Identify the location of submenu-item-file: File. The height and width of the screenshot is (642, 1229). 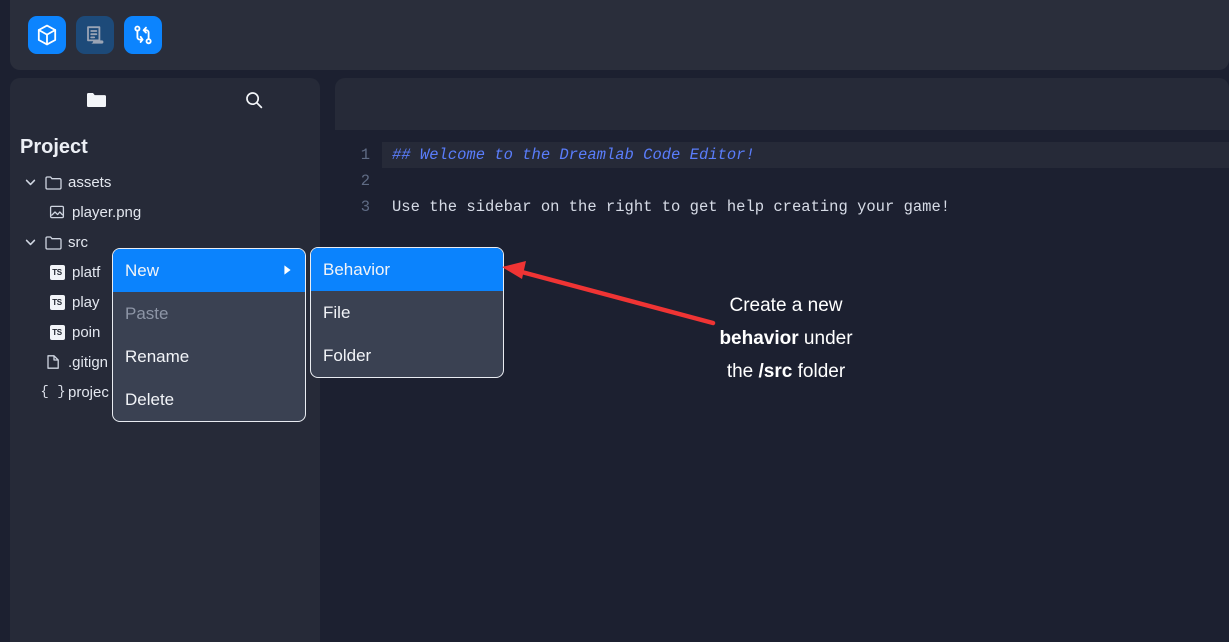
(407, 312).